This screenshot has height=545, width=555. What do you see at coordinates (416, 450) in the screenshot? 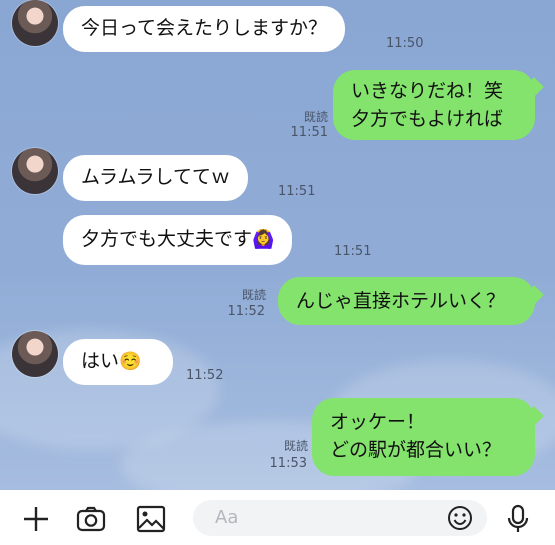
I see `message-text-line: どの駅が都合いい？` at bounding box center [416, 450].